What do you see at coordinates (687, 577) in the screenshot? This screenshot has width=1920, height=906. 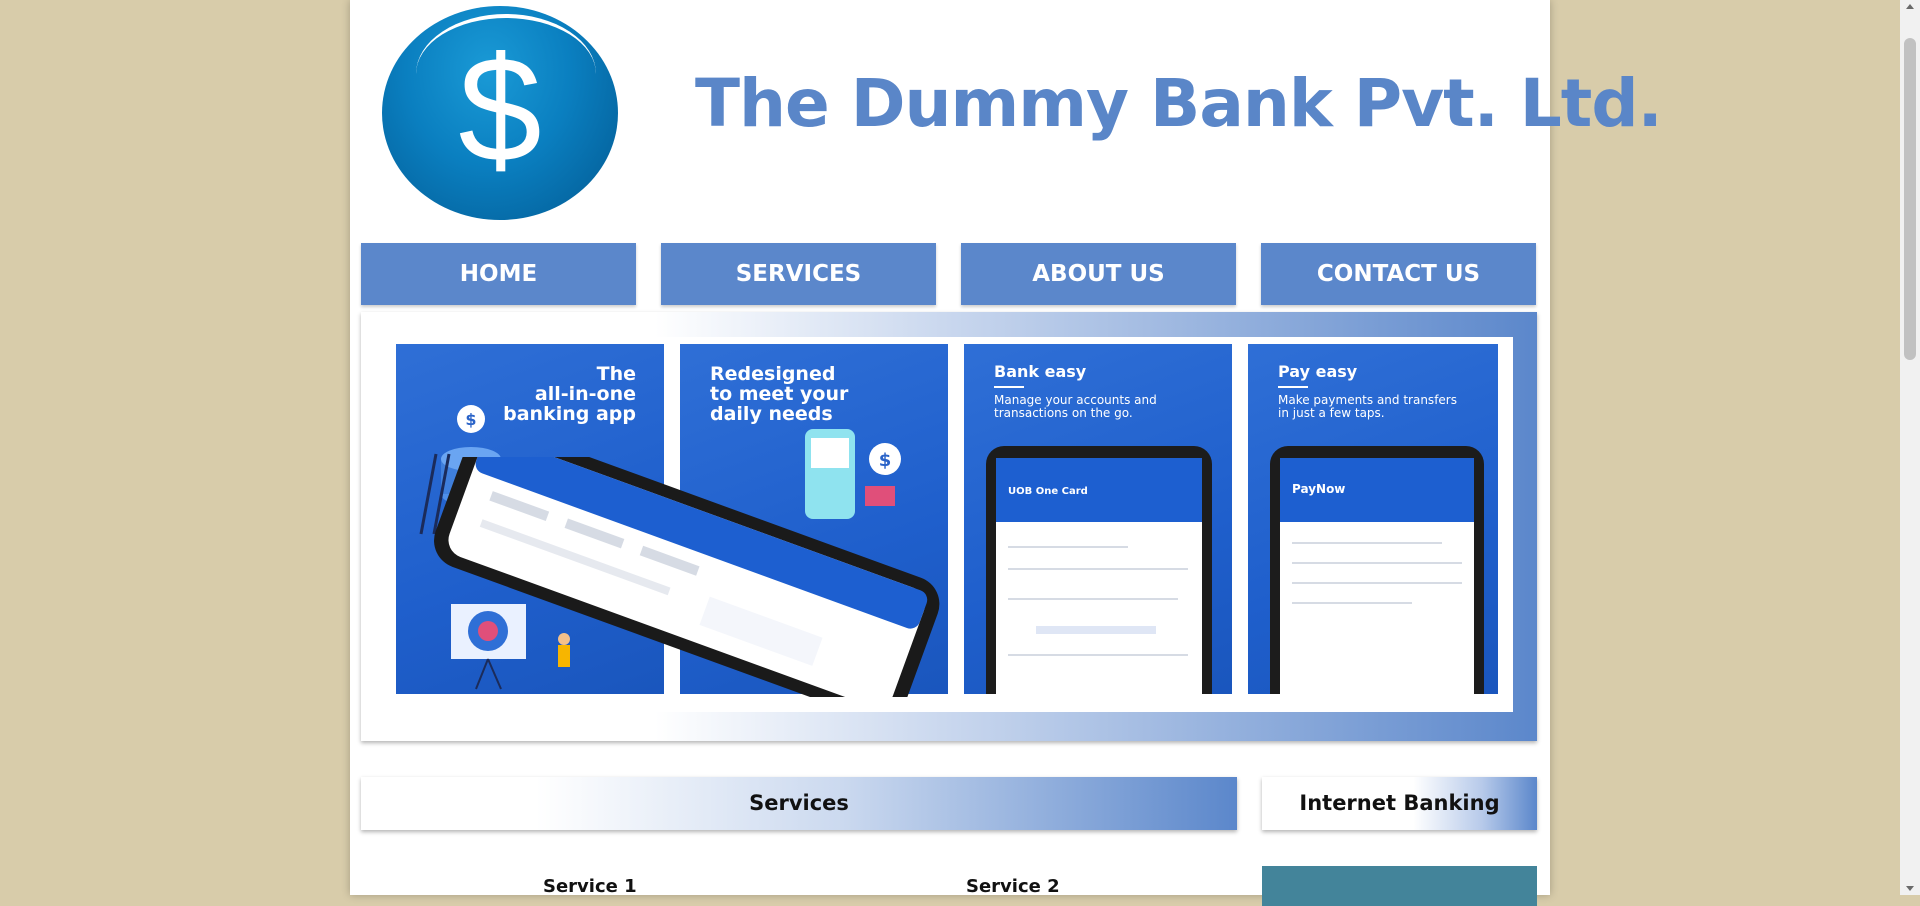 I see `app-phone-mockup` at bounding box center [687, 577].